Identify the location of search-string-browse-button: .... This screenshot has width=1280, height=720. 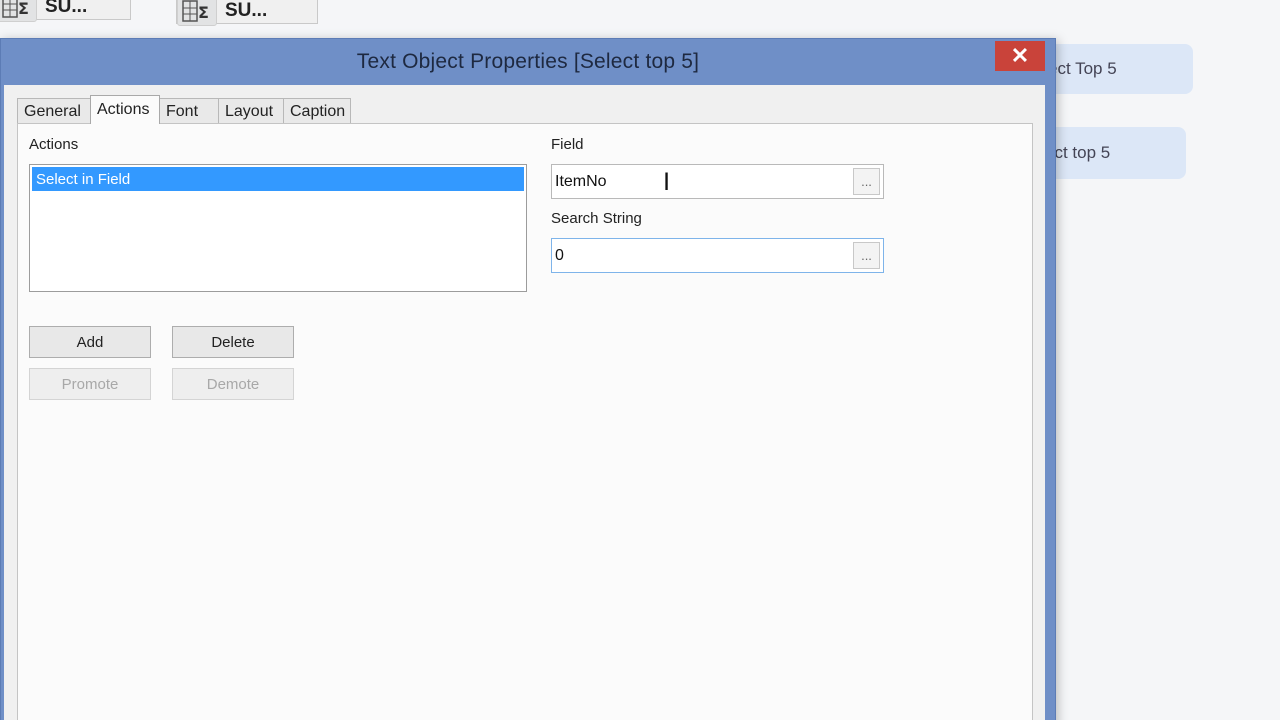
(866, 255).